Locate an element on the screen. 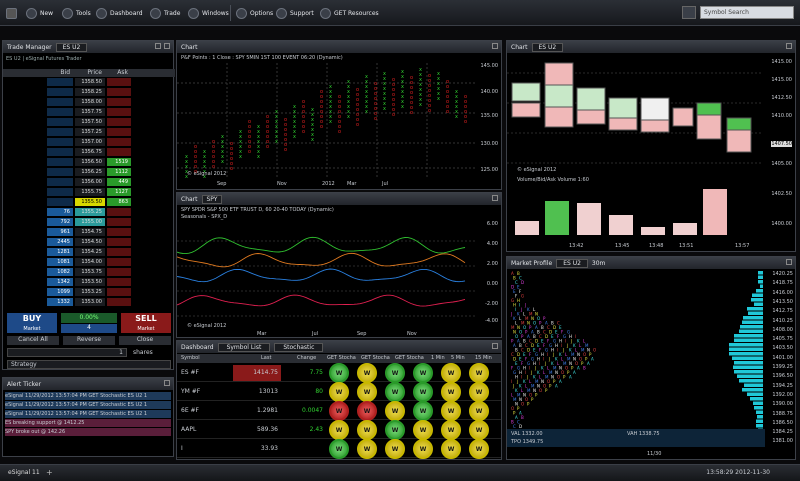 The width and height of the screenshot is (800, 481). bid-cell: 2445 is located at coordinates (60, 242).